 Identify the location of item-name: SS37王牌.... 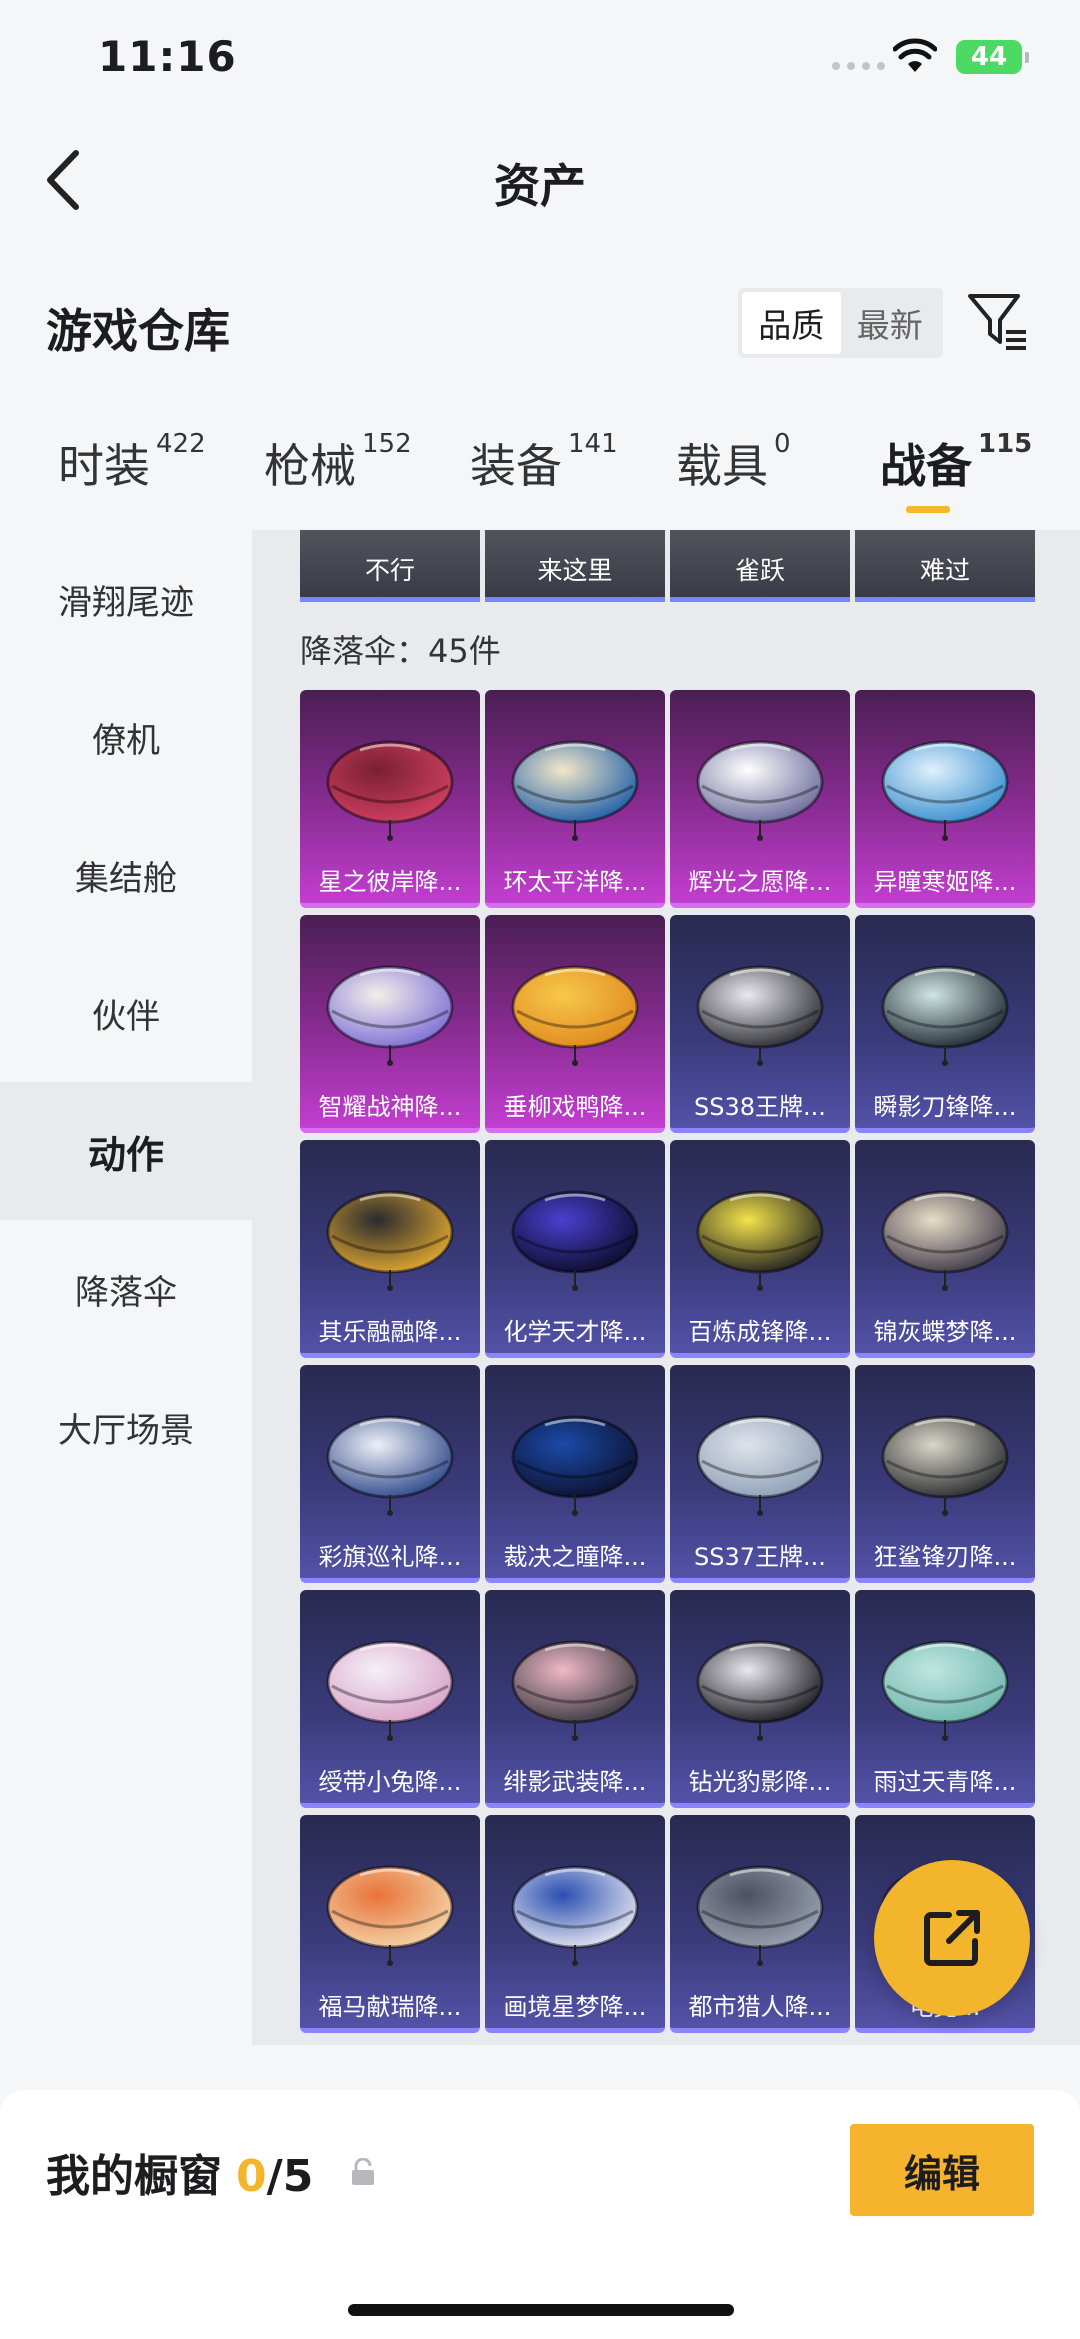
(760, 1557).